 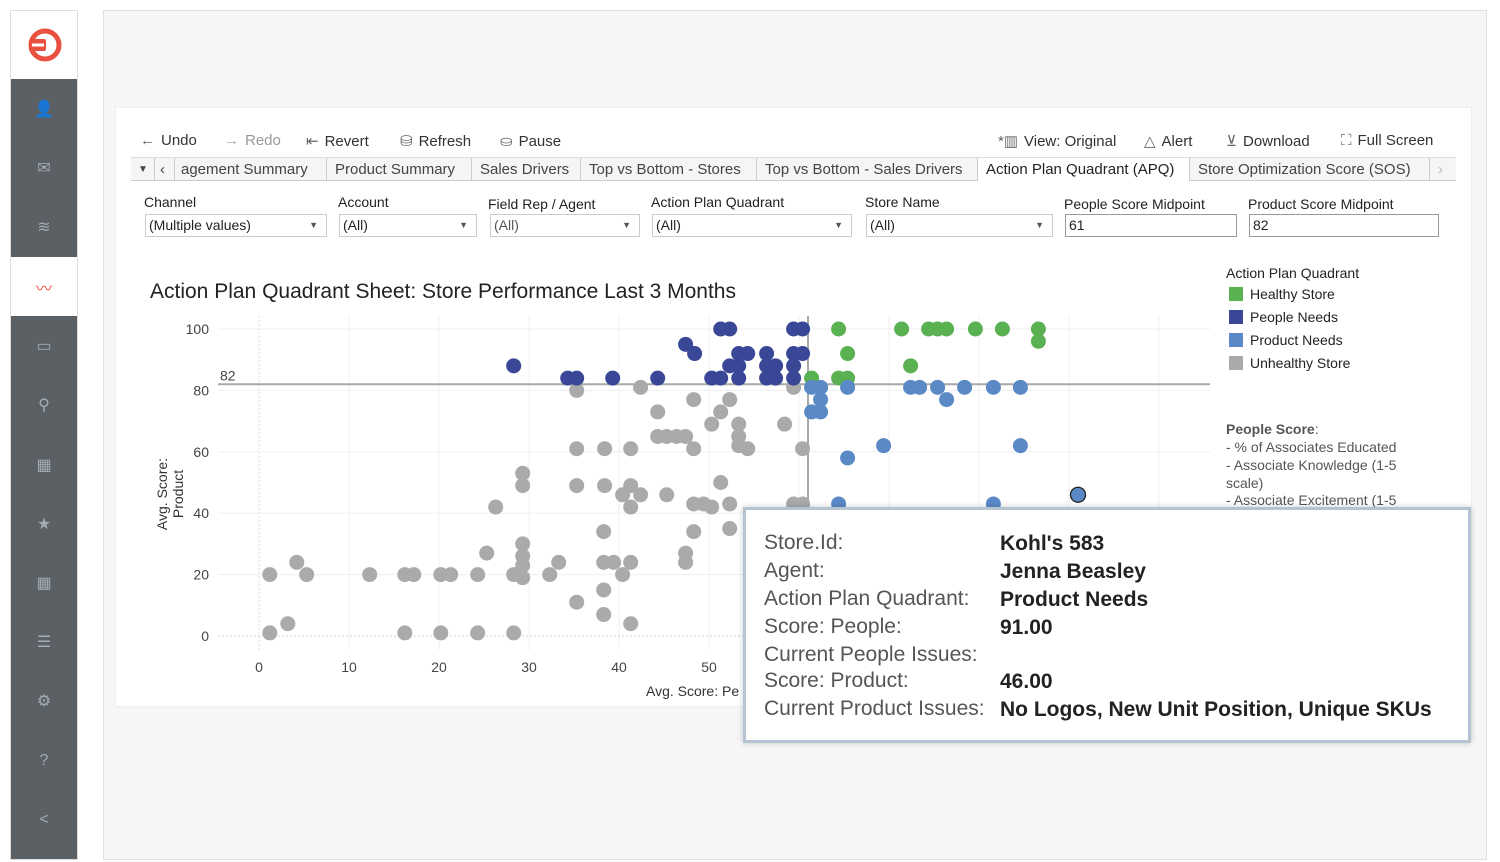 I want to click on tooltip-key: Score: People:, so click(x=833, y=626).